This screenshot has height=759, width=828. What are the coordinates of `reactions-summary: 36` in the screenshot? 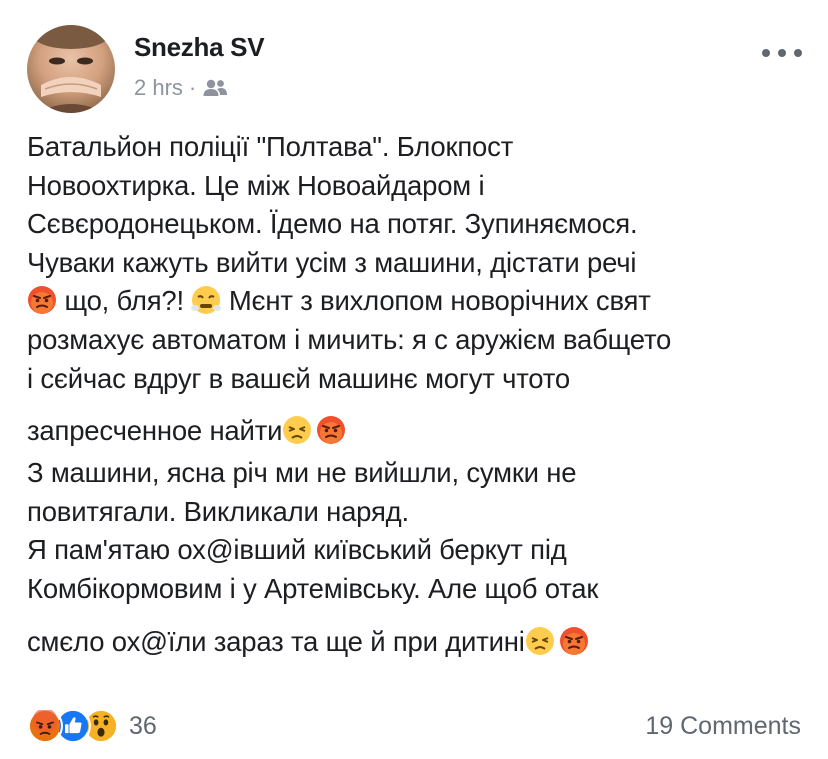 It's located at (92, 726).